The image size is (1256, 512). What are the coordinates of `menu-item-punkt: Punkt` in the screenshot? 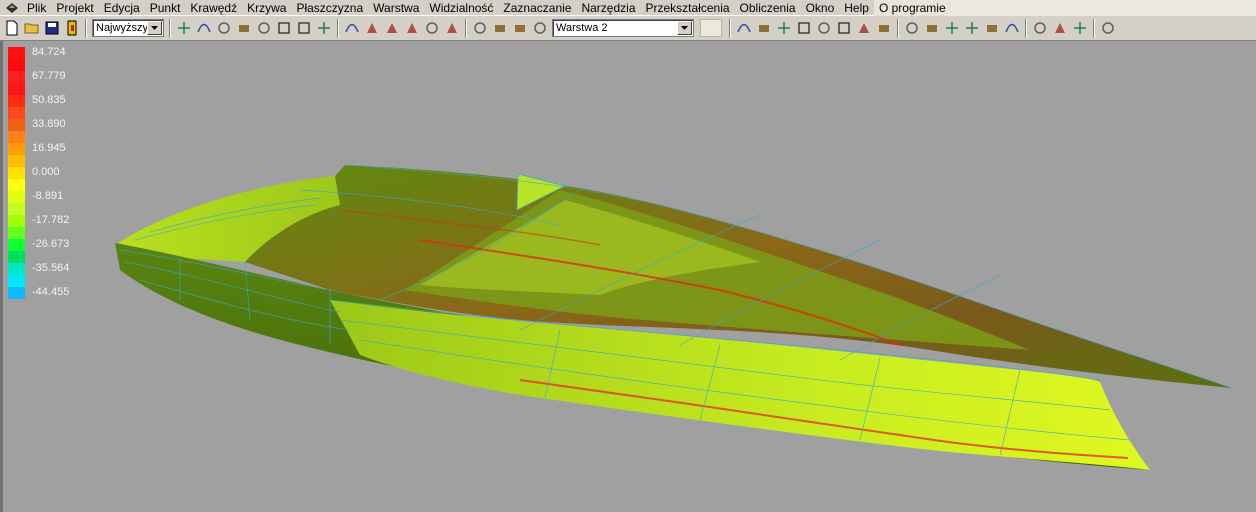 It's located at (165, 8).